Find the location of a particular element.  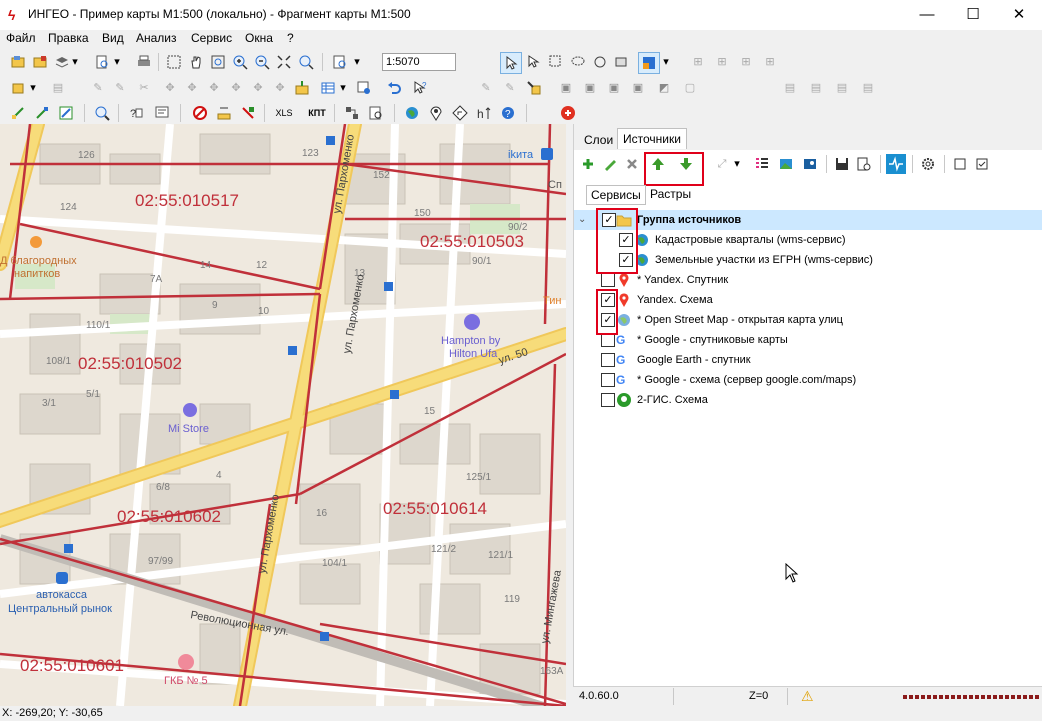

pan-hand-icon is located at coordinates (196, 62).